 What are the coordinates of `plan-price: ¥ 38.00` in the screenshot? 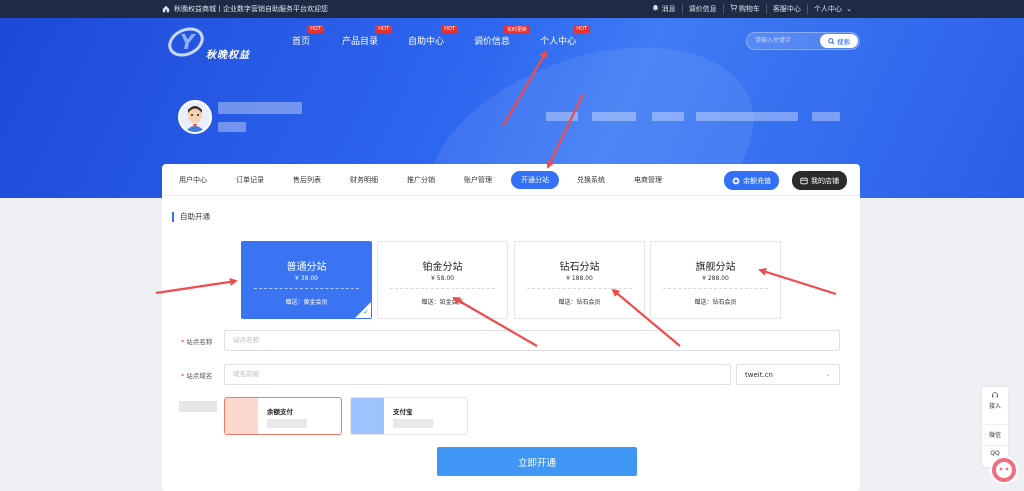 It's located at (306, 278).